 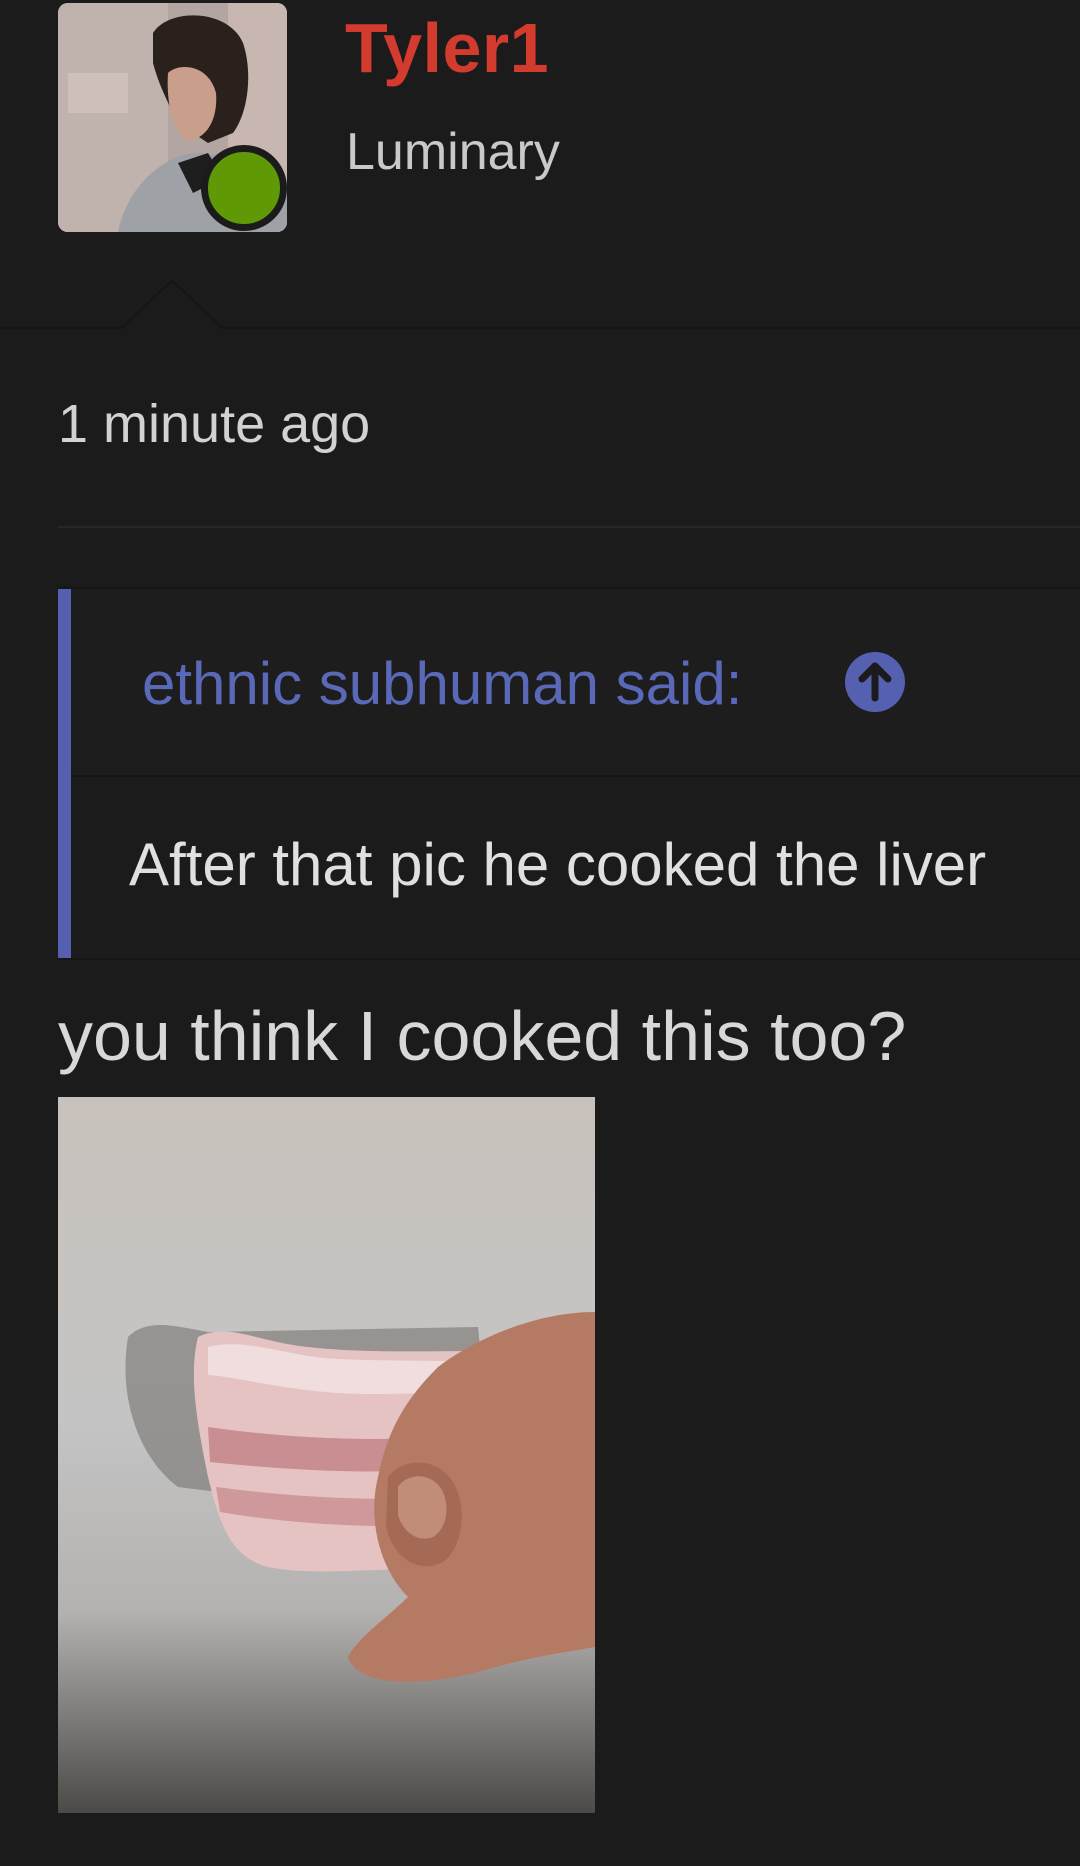 I want to click on user-title: Luminary, so click(x=453, y=152).